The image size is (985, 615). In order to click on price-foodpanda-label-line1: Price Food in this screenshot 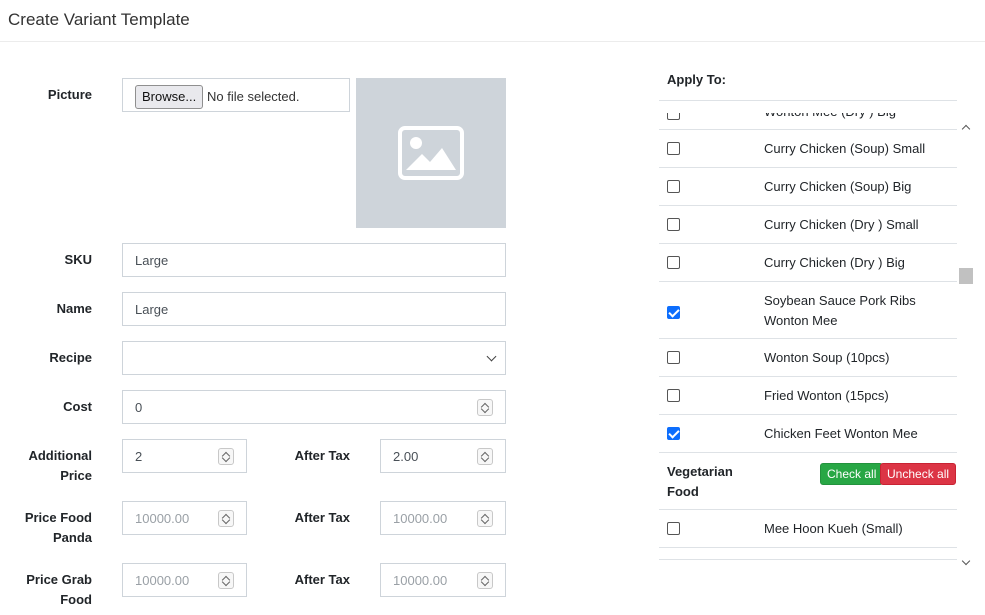, I will do `click(58, 517)`.